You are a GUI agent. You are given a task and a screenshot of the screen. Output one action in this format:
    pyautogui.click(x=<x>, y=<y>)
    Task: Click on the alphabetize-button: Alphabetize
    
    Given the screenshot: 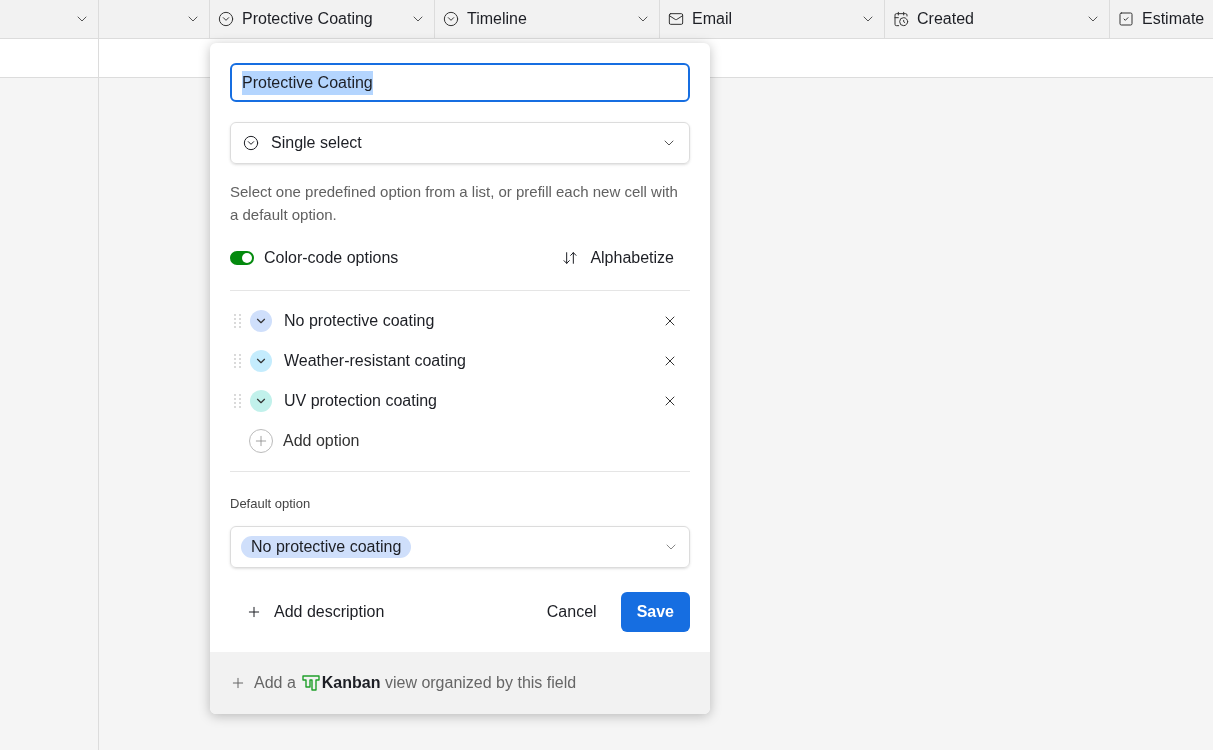 What is the action you would take?
    pyautogui.click(x=618, y=258)
    